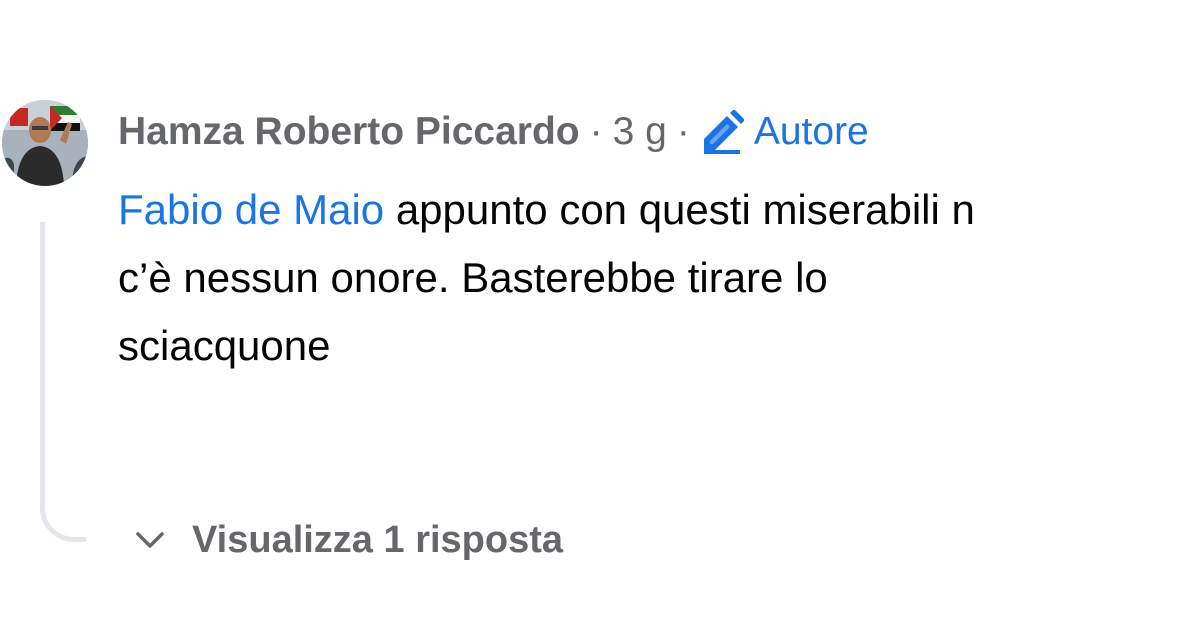  I want to click on comment-text-line3: sciacquone, so click(224, 345).